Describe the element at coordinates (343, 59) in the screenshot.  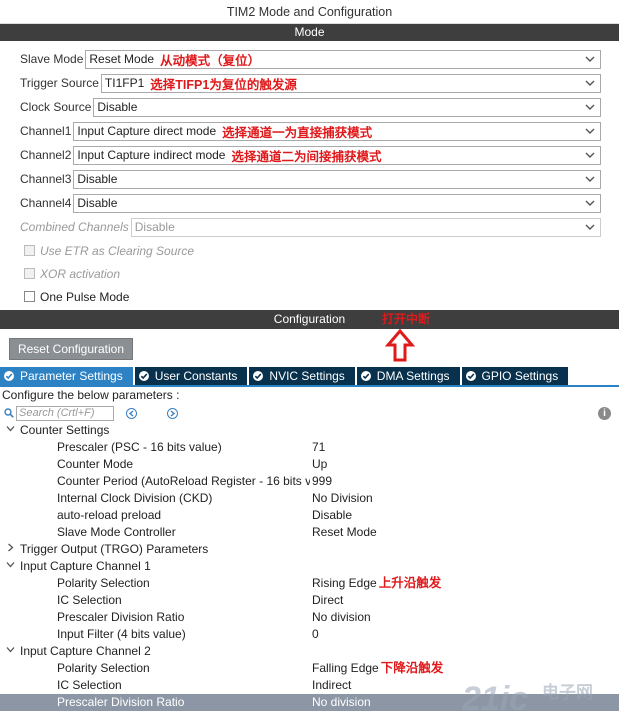
I see `mode-select: Reset Mode 从动模式（复位）` at that location.